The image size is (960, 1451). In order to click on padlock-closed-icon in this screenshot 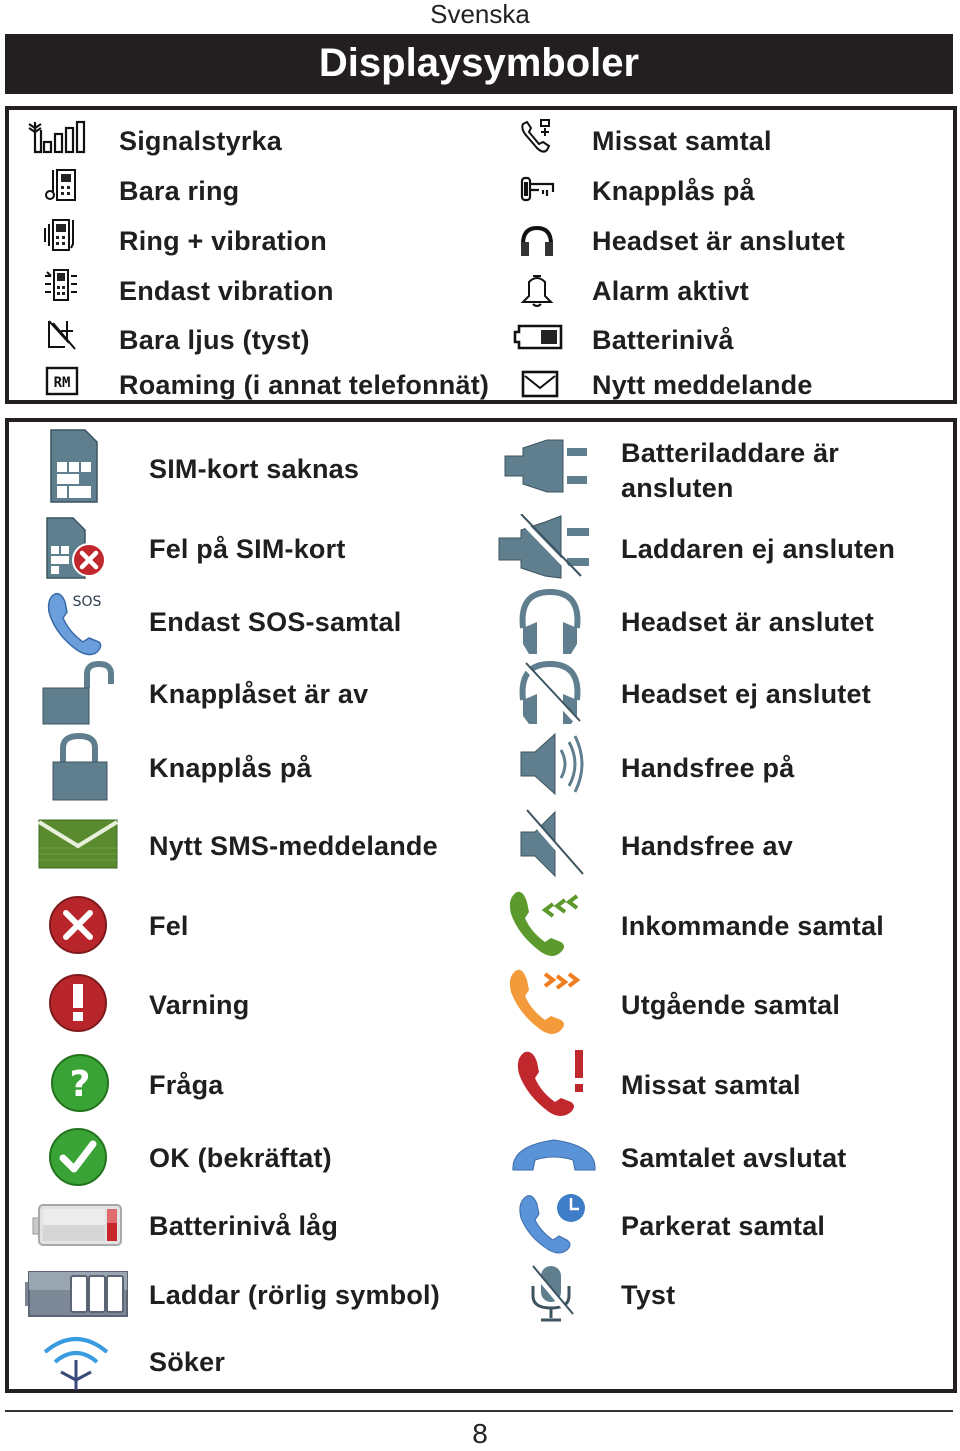, I will do `click(80, 766)`.